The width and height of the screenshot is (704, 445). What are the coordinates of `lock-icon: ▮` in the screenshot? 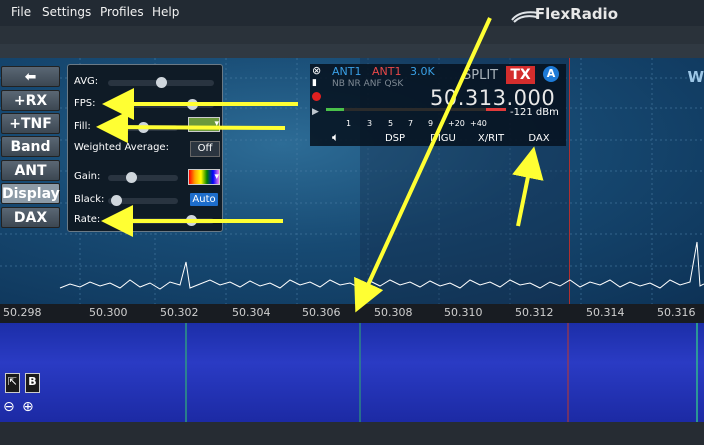 It's located at (314, 83).